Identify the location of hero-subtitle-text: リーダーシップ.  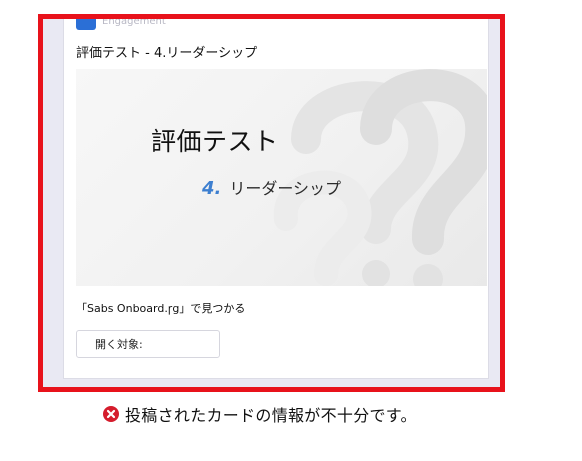
(285, 188).